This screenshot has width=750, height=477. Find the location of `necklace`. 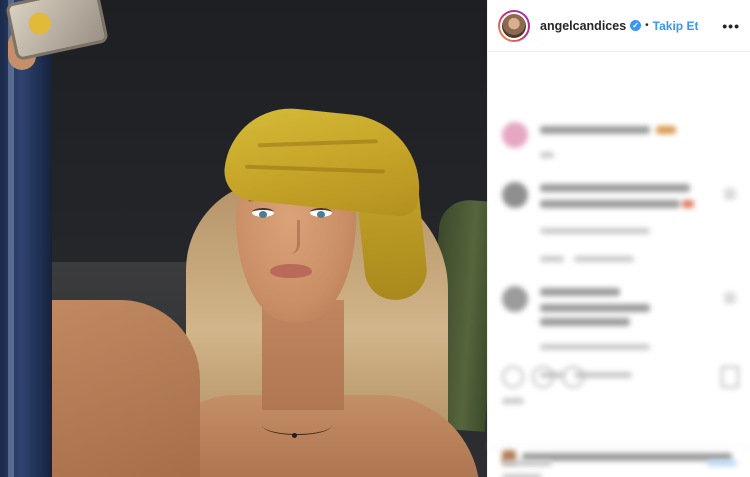

necklace is located at coordinates (297, 425).